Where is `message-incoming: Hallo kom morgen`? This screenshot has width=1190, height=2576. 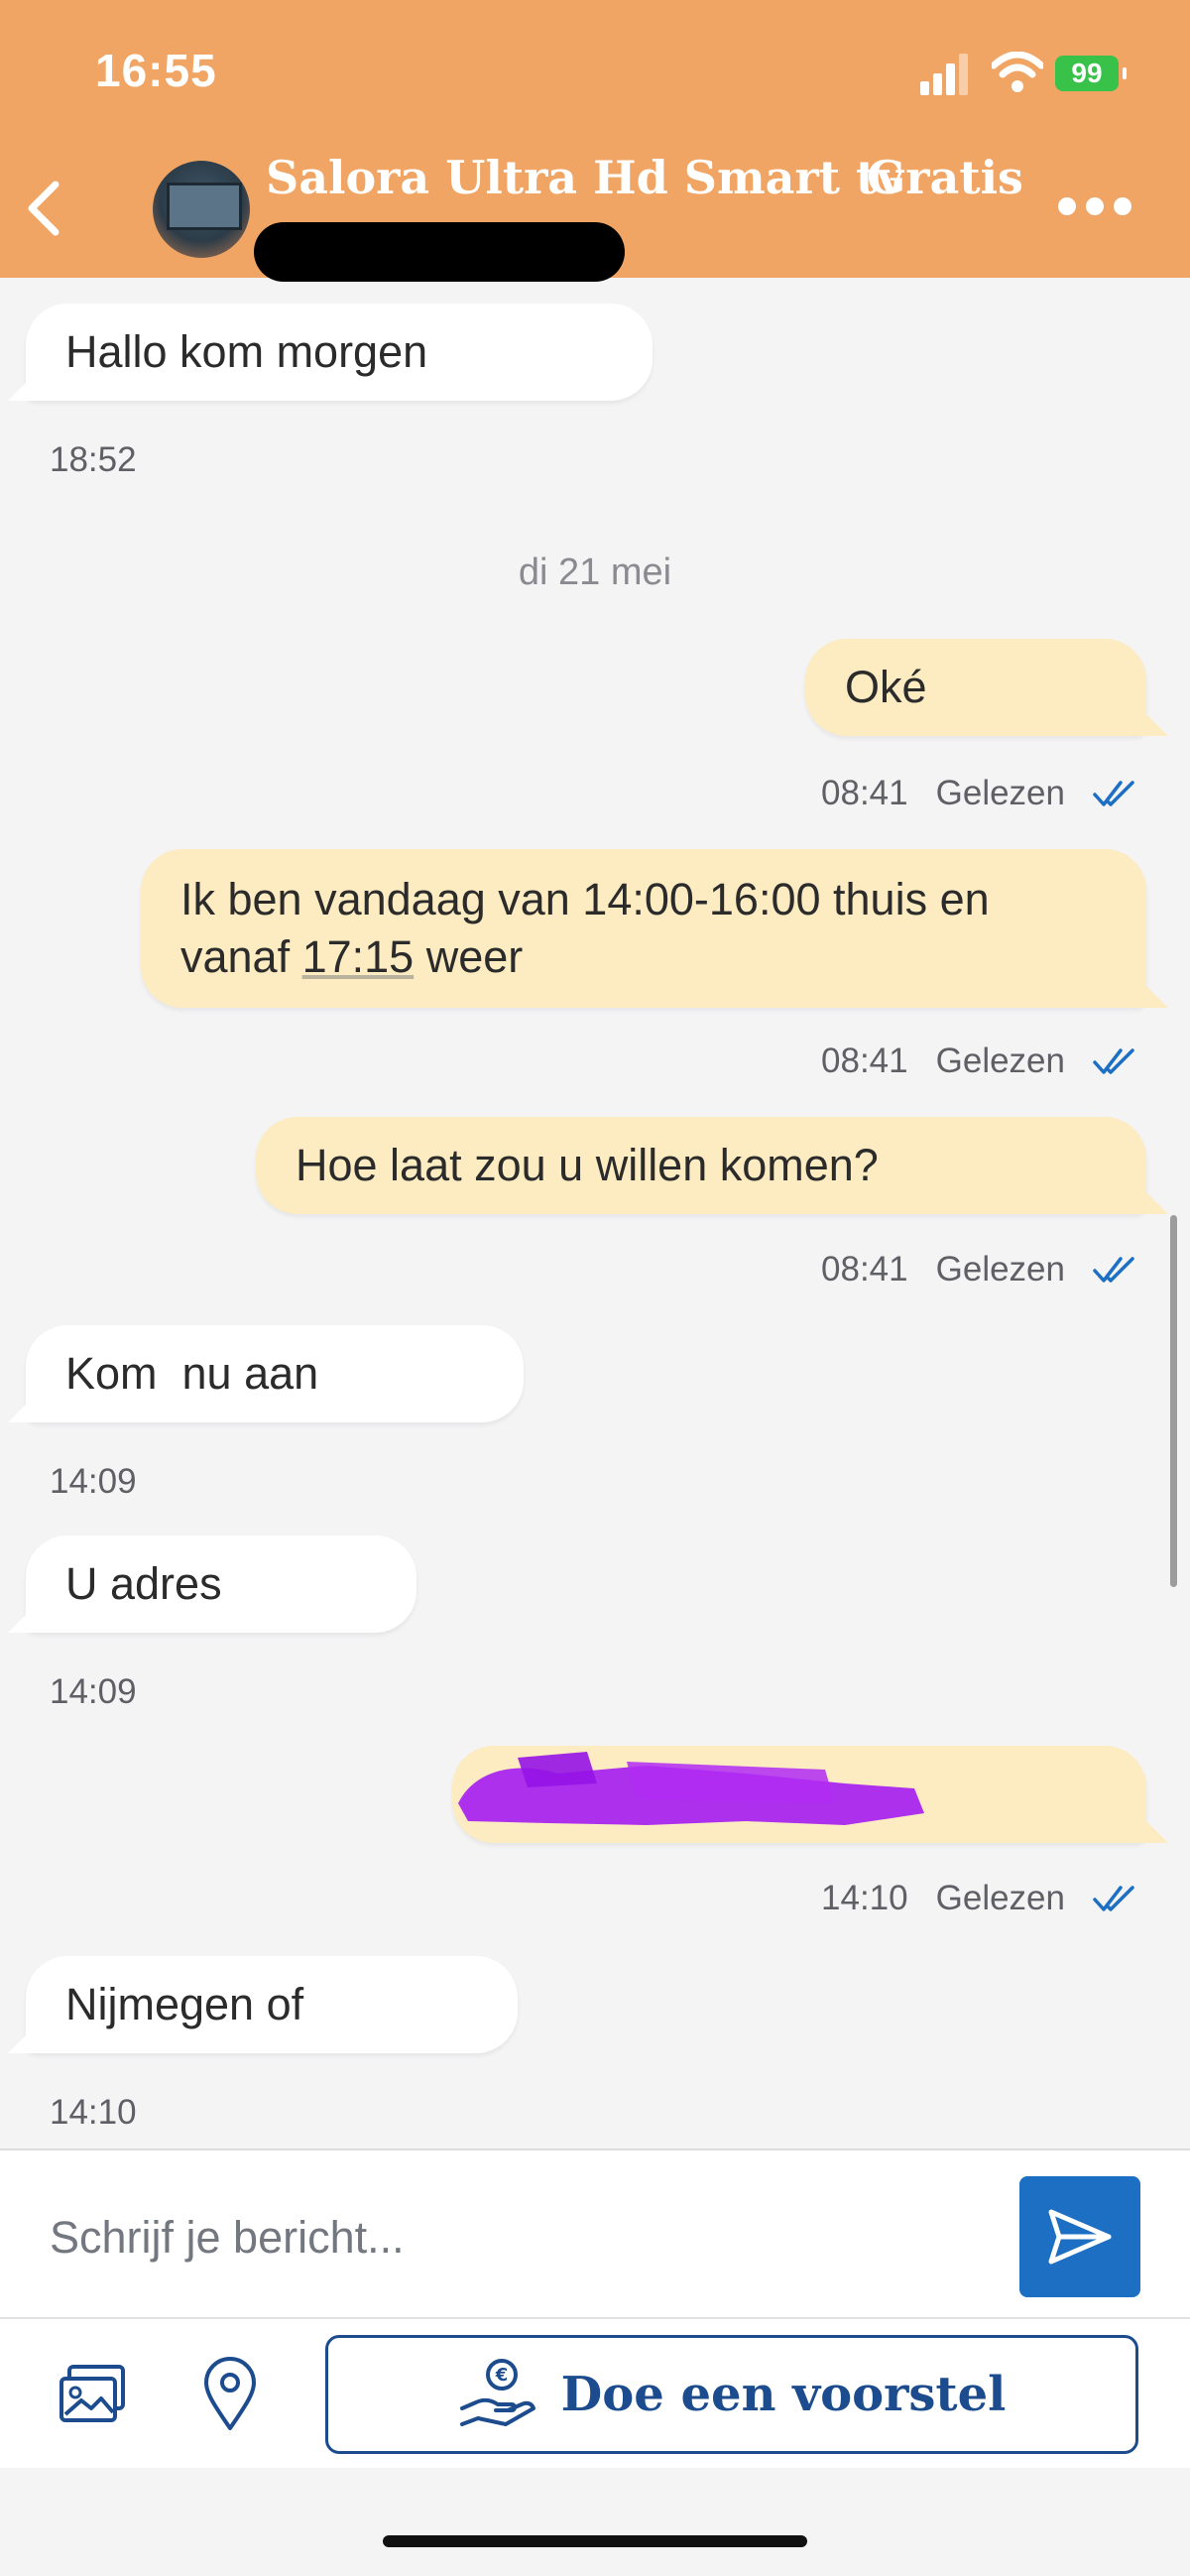 message-incoming: Hallo kom morgen is located at coordinates (339, 352).